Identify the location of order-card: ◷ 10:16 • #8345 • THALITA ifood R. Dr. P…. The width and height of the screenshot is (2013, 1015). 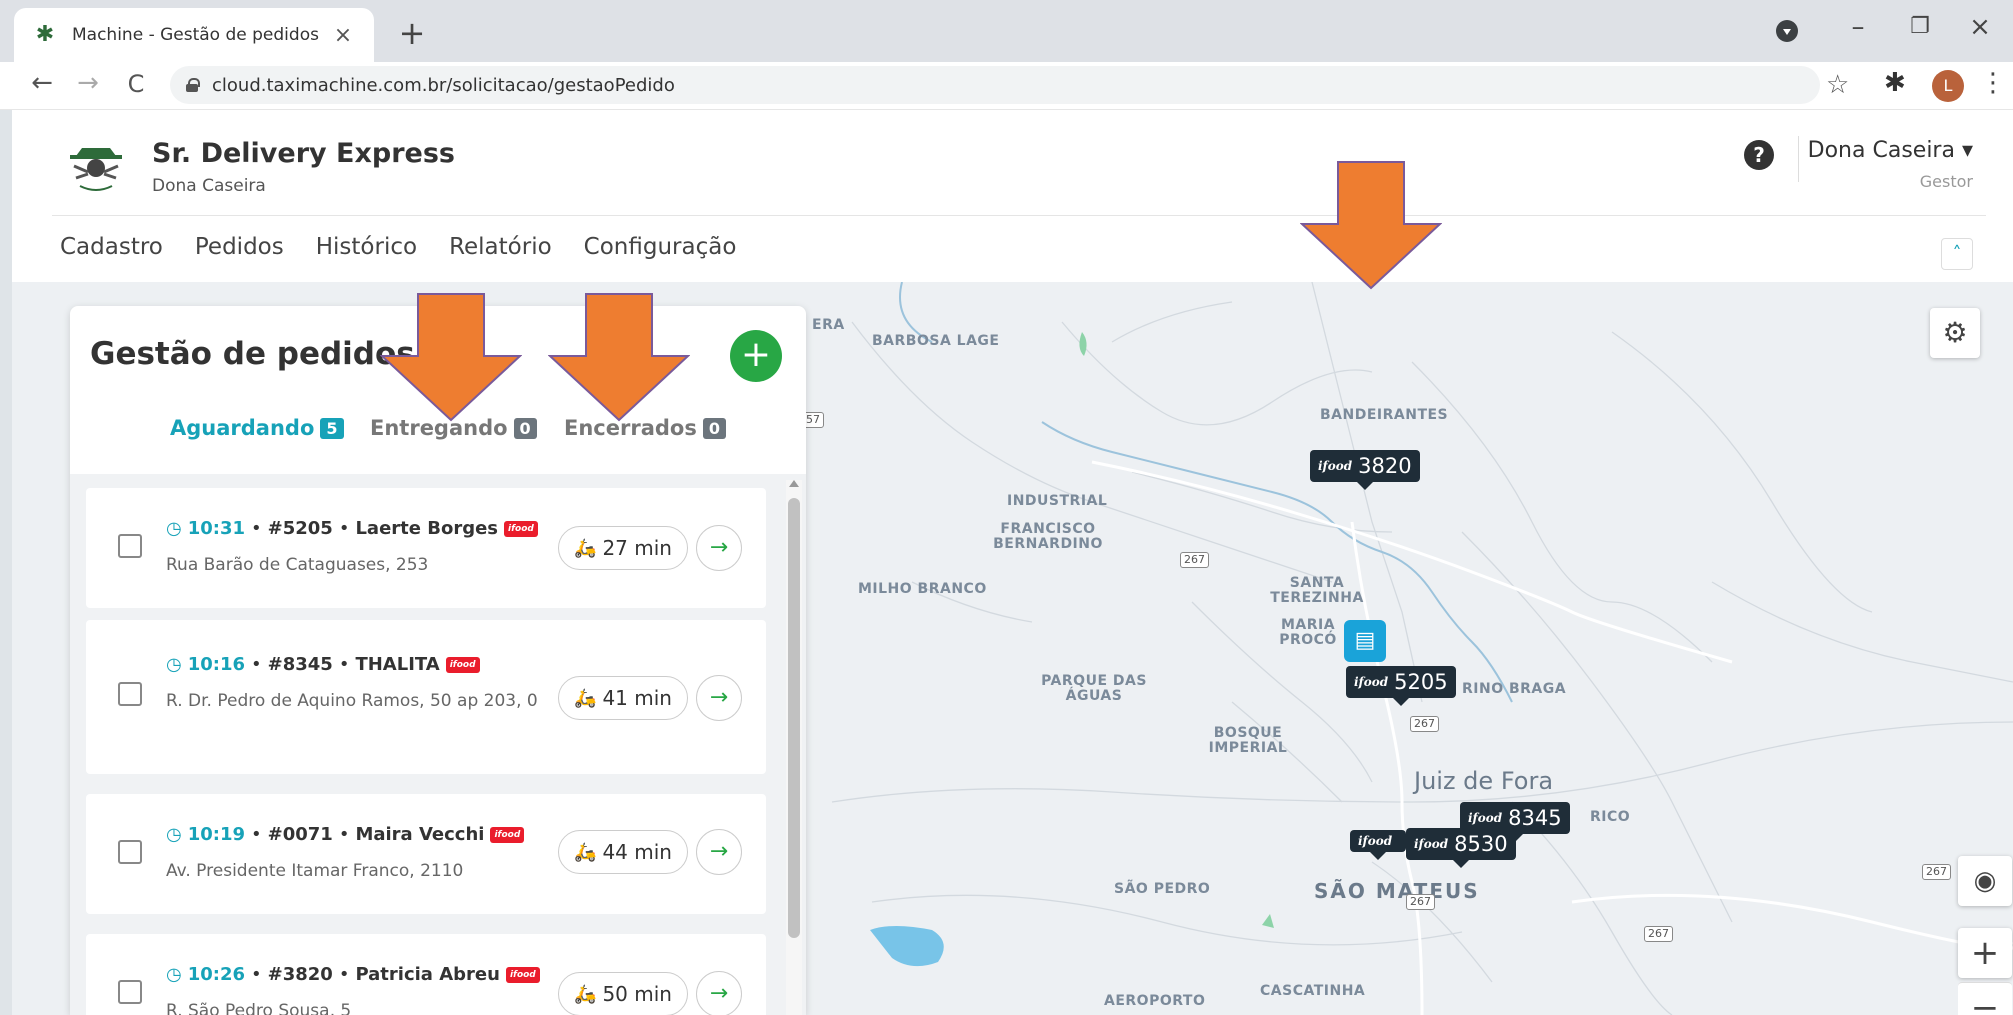
(426, 697).